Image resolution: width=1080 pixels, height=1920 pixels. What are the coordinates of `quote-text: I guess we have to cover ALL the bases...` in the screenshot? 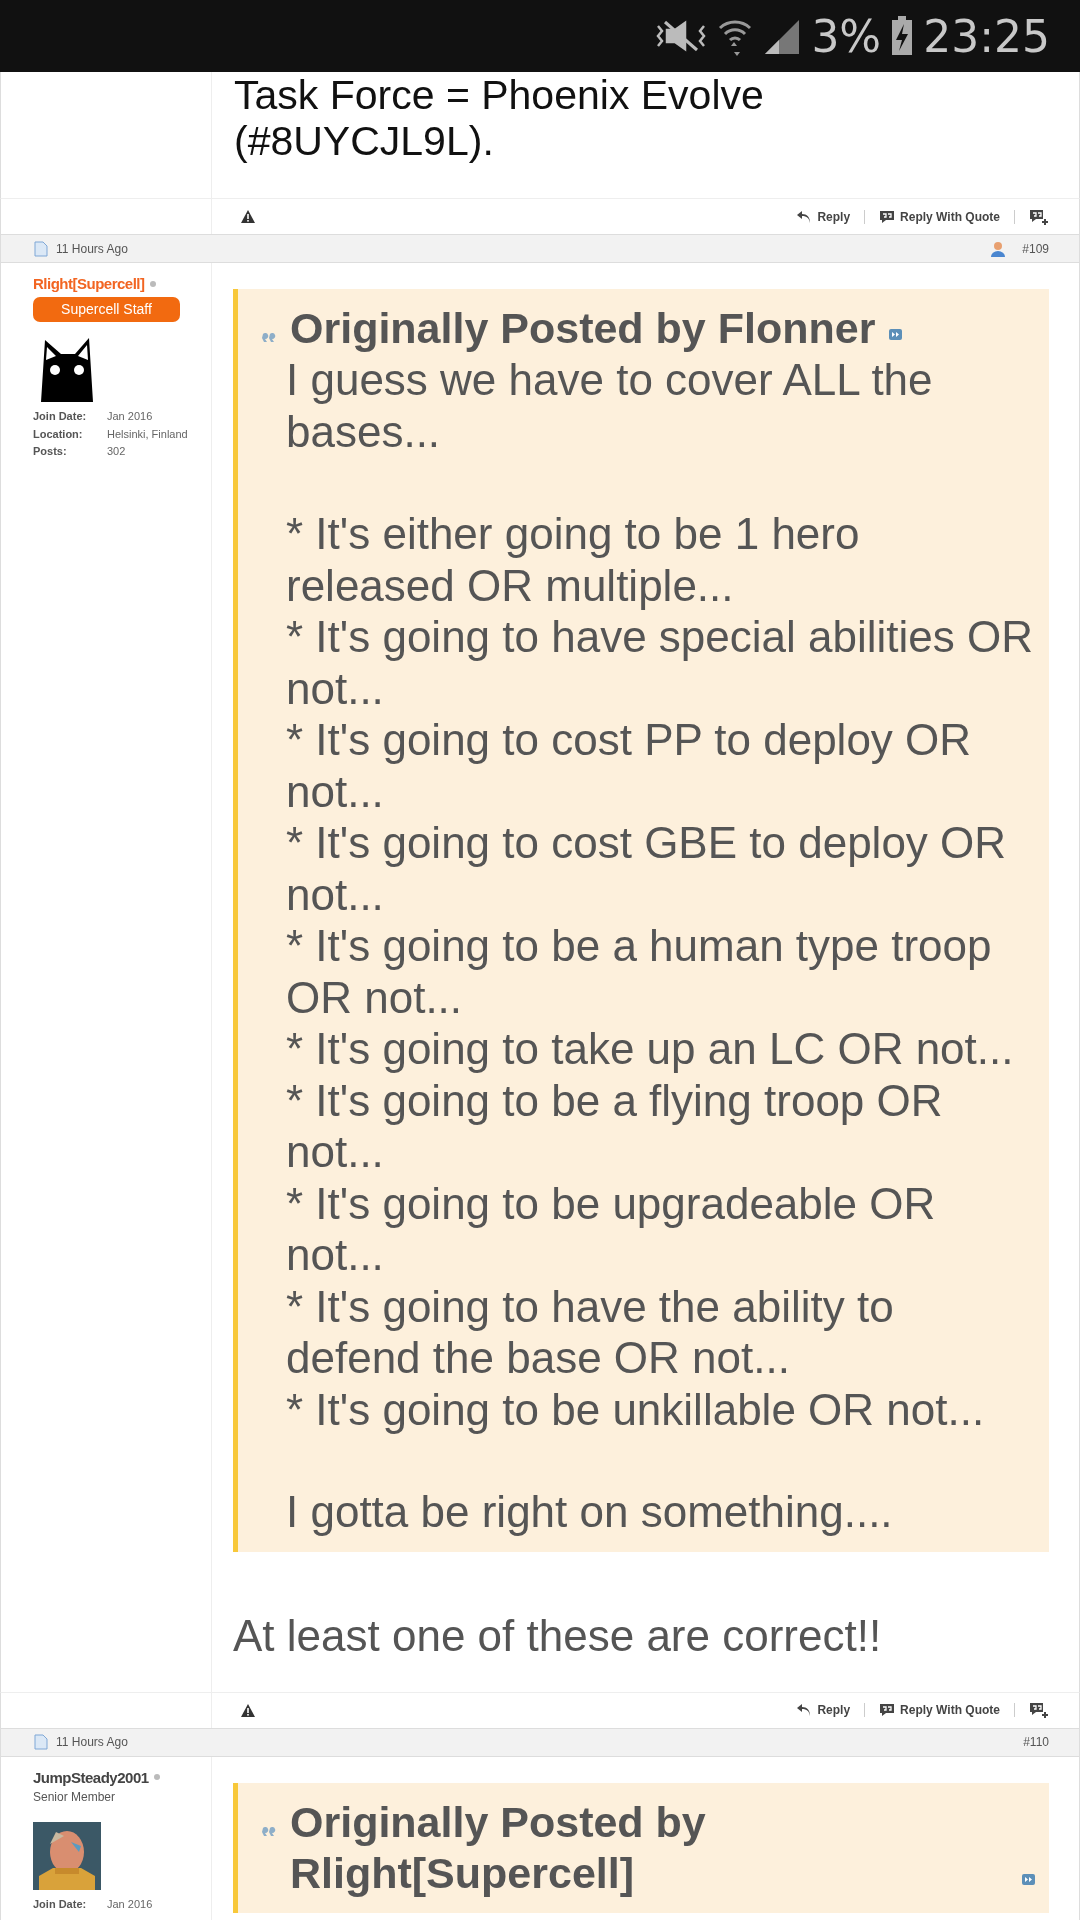 It's located at (610, 405).